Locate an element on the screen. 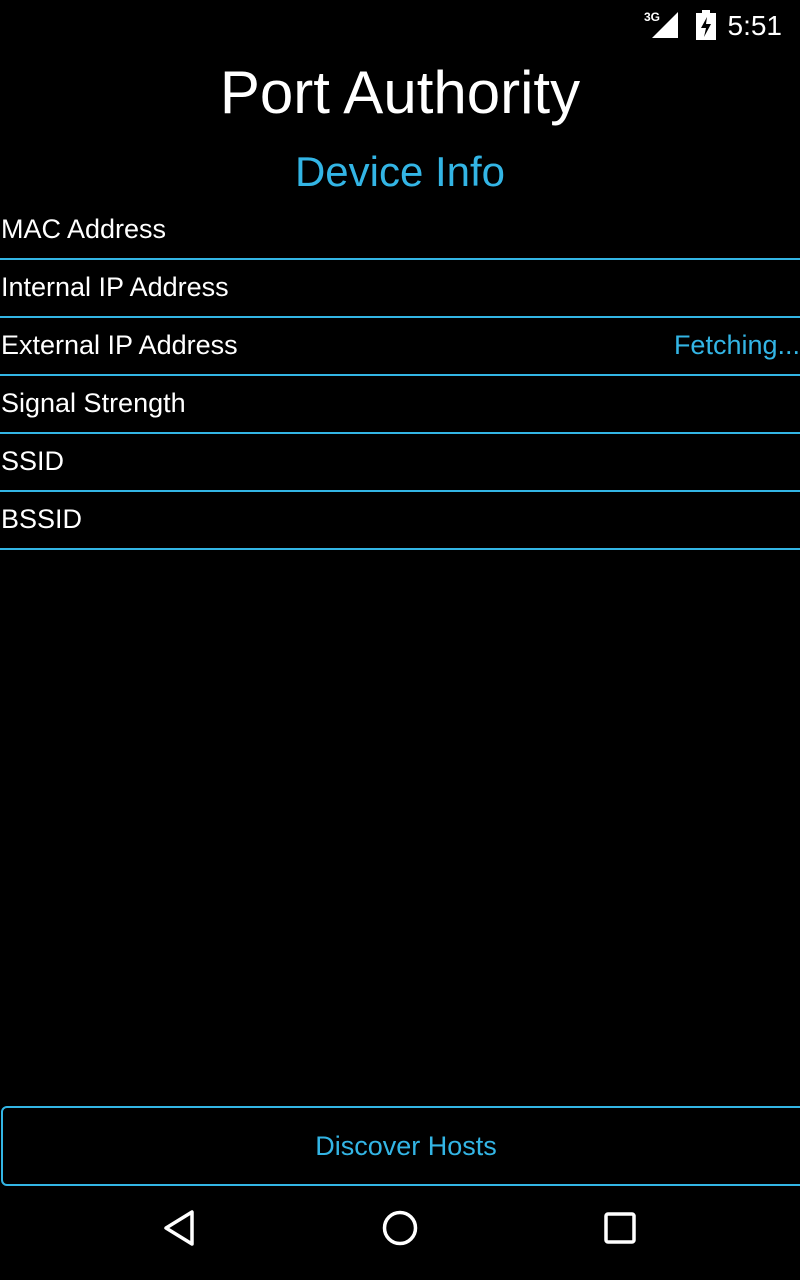 The height and width of the screenshot is (1280, 800). battery-charging-icon is located at coordinates (706, 27).